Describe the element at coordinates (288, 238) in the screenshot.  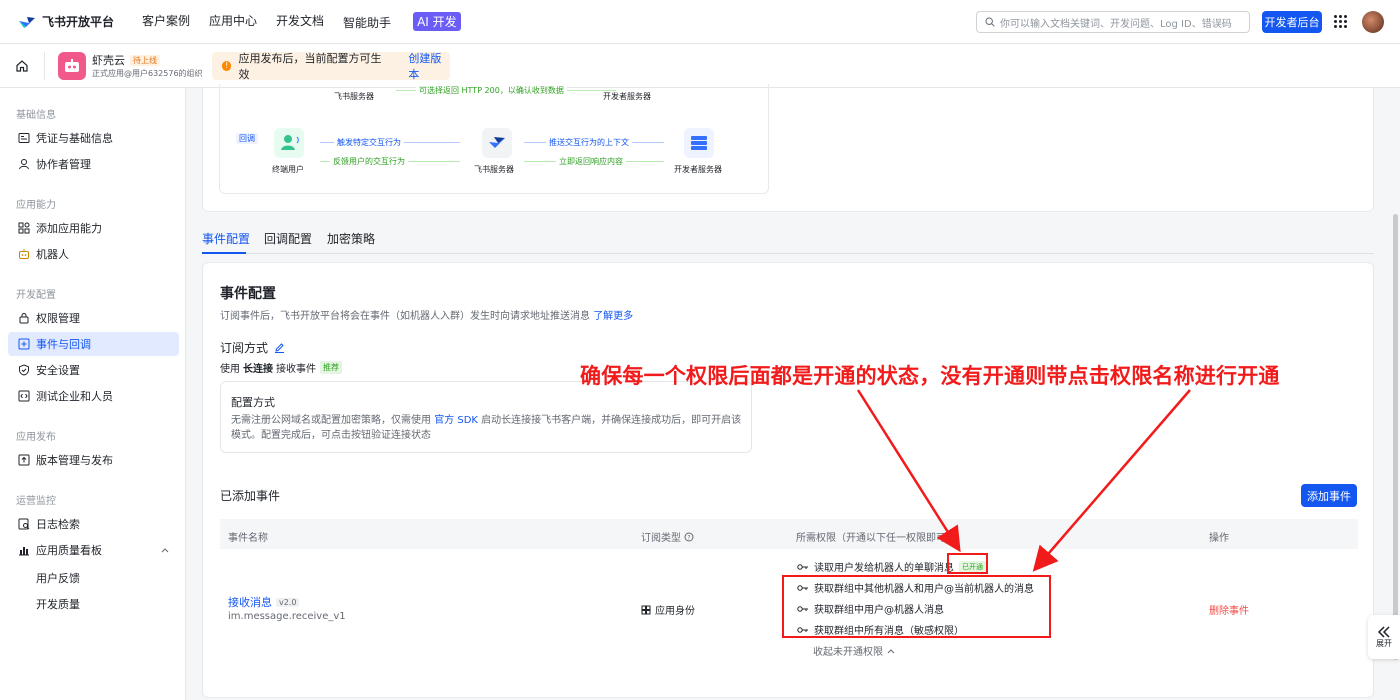
I see `tab-callback-config: 回调配置` at that location.